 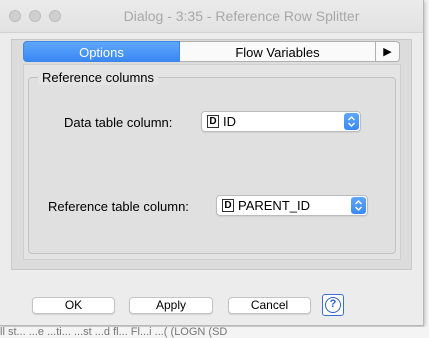 What do you see at coordinates (118, 206) in the screenshot?
I see `reference-table-column-label: Reference table column:` at bounding box center [118, 206].